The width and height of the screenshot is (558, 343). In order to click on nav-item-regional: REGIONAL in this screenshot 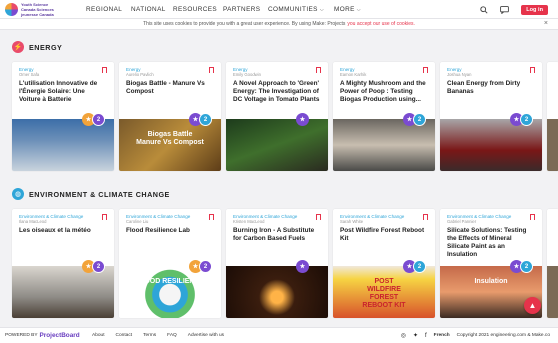, I will do `click(104, 9)`.